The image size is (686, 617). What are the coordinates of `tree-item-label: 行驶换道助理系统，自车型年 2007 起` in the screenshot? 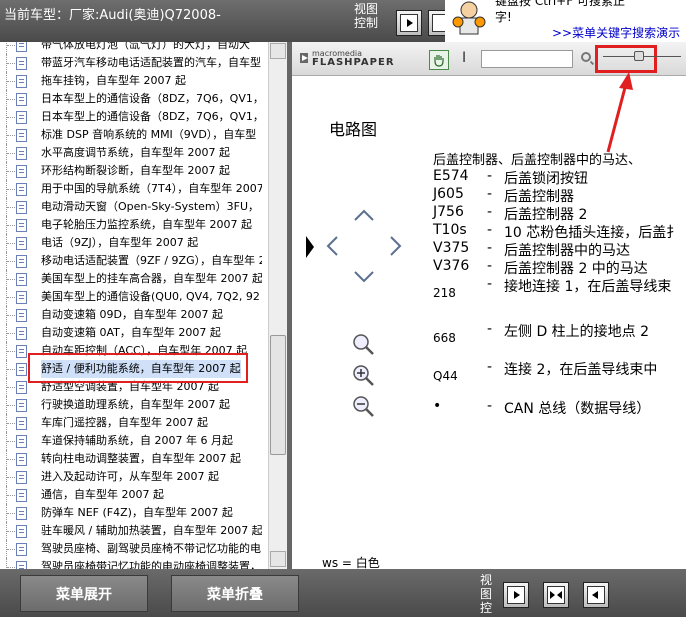 It's located at (135, 404).